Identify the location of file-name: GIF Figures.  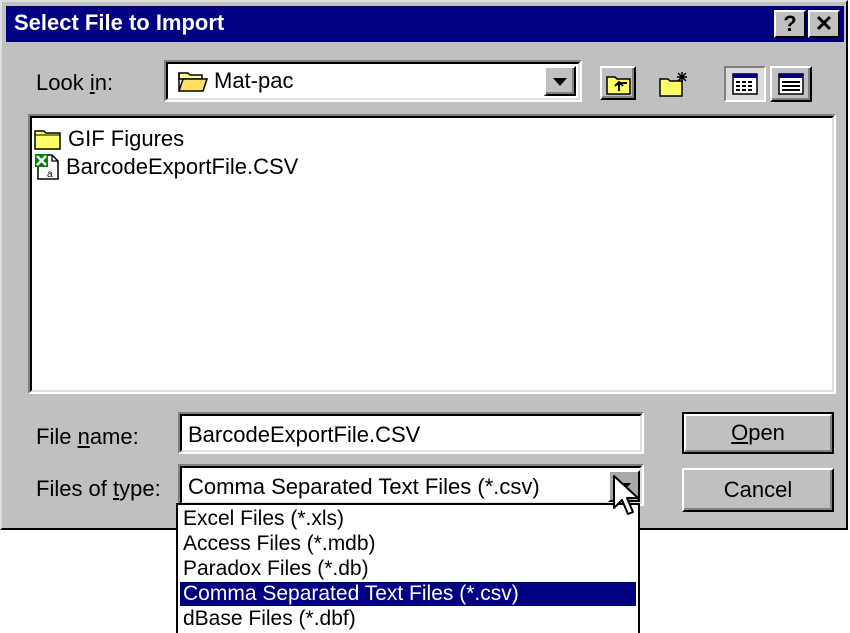
(126, 138).